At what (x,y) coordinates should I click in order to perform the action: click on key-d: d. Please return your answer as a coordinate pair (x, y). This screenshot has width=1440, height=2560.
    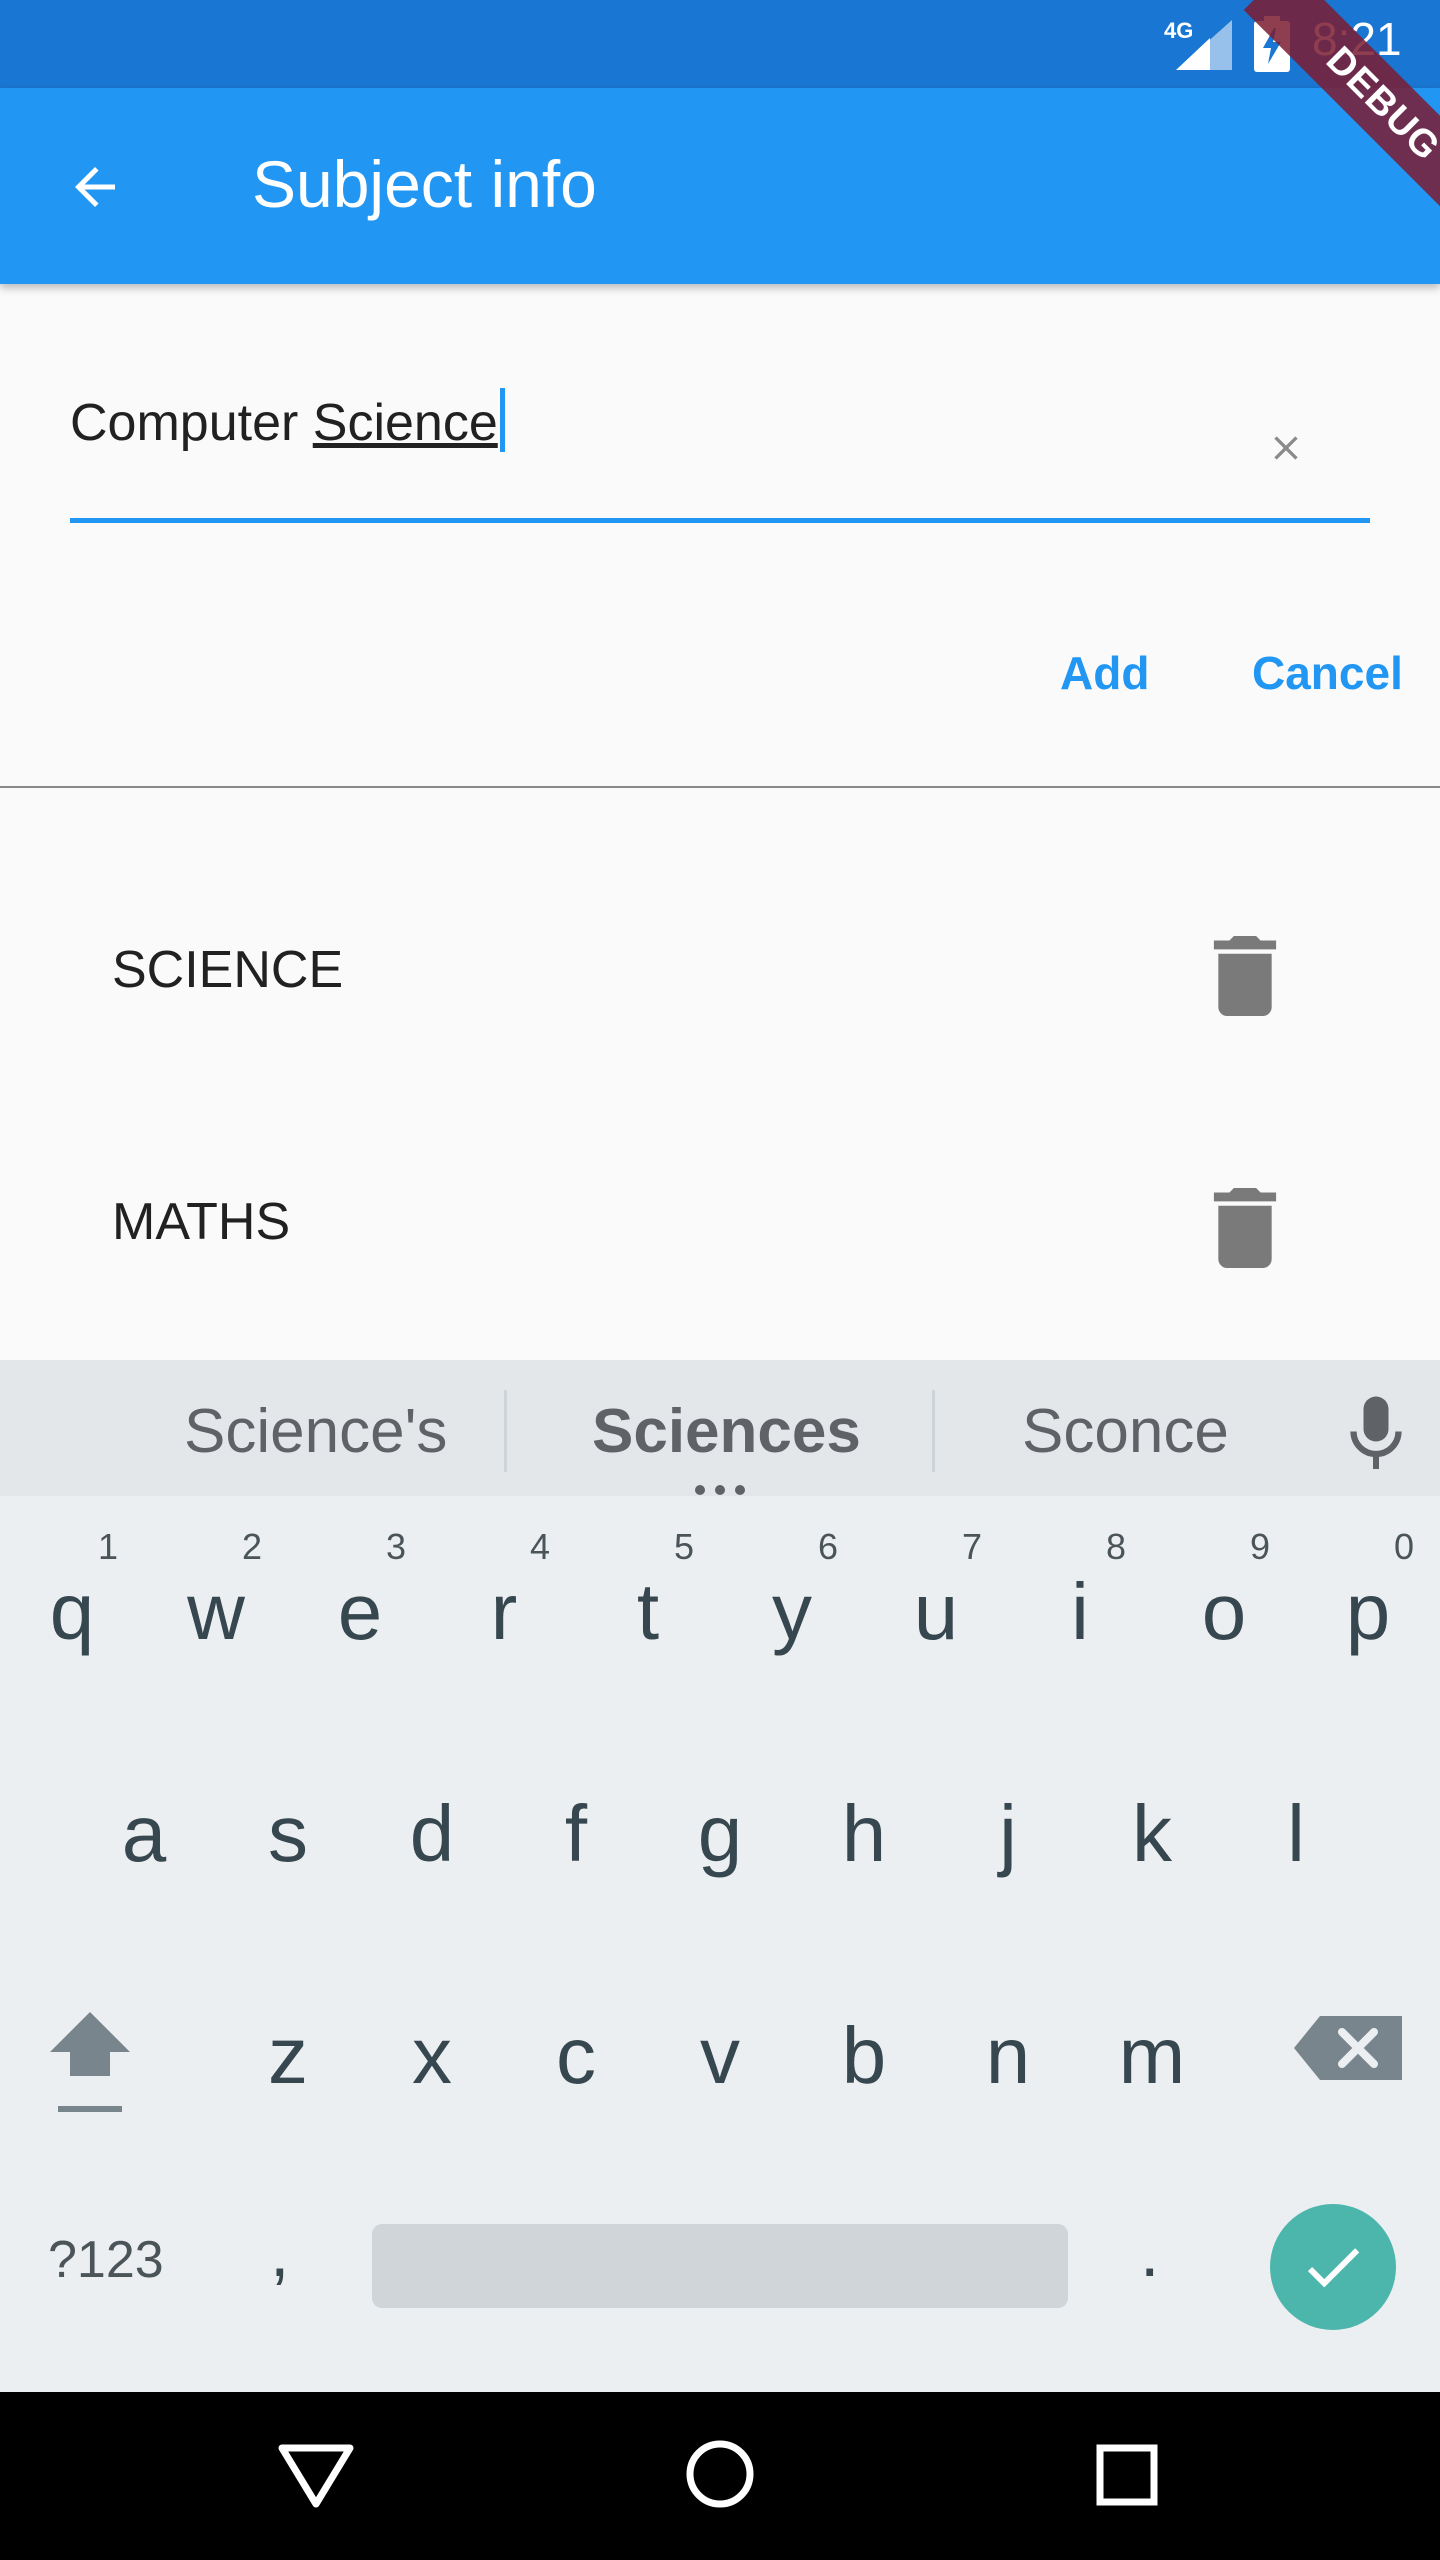
    Looking at the image, I should click on (432, 1846).